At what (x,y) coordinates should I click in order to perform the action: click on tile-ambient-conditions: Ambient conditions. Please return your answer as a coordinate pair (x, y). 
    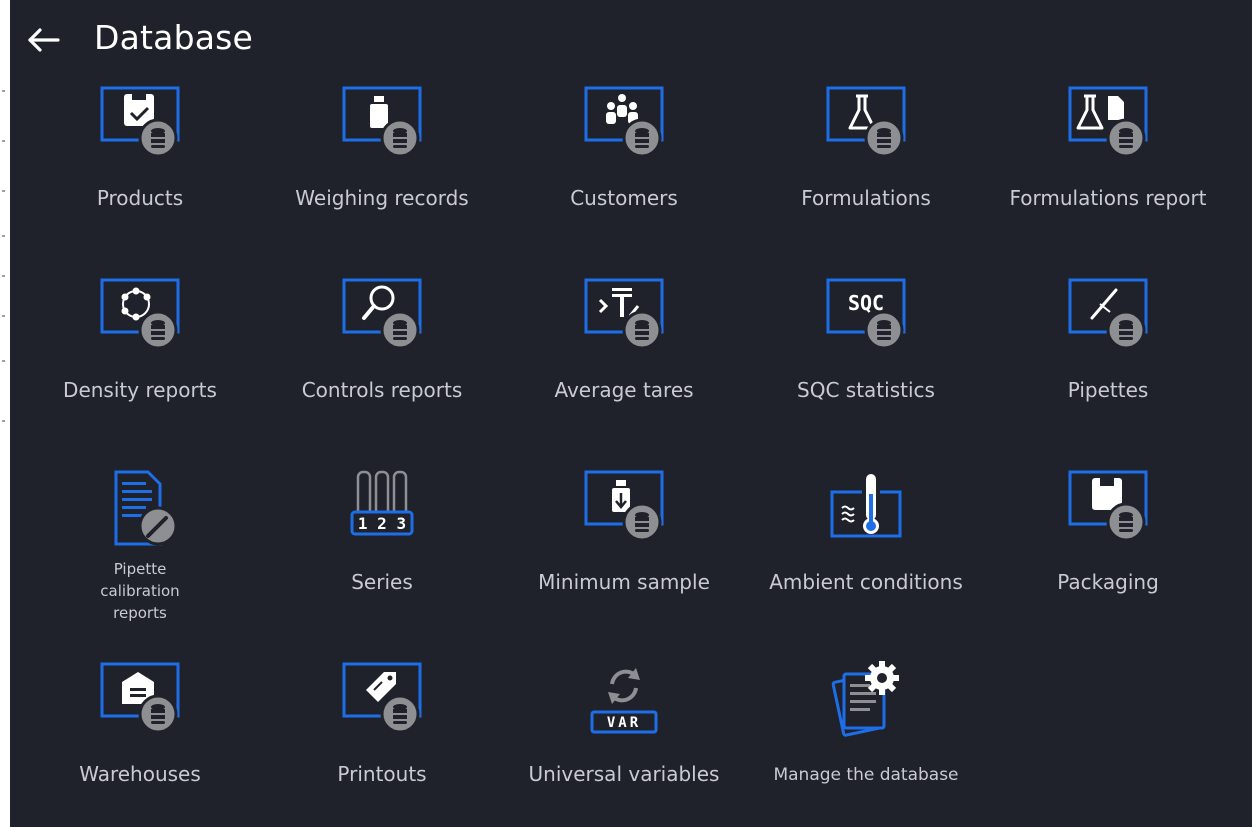
    Looking at the image, I should click on (866, 544).